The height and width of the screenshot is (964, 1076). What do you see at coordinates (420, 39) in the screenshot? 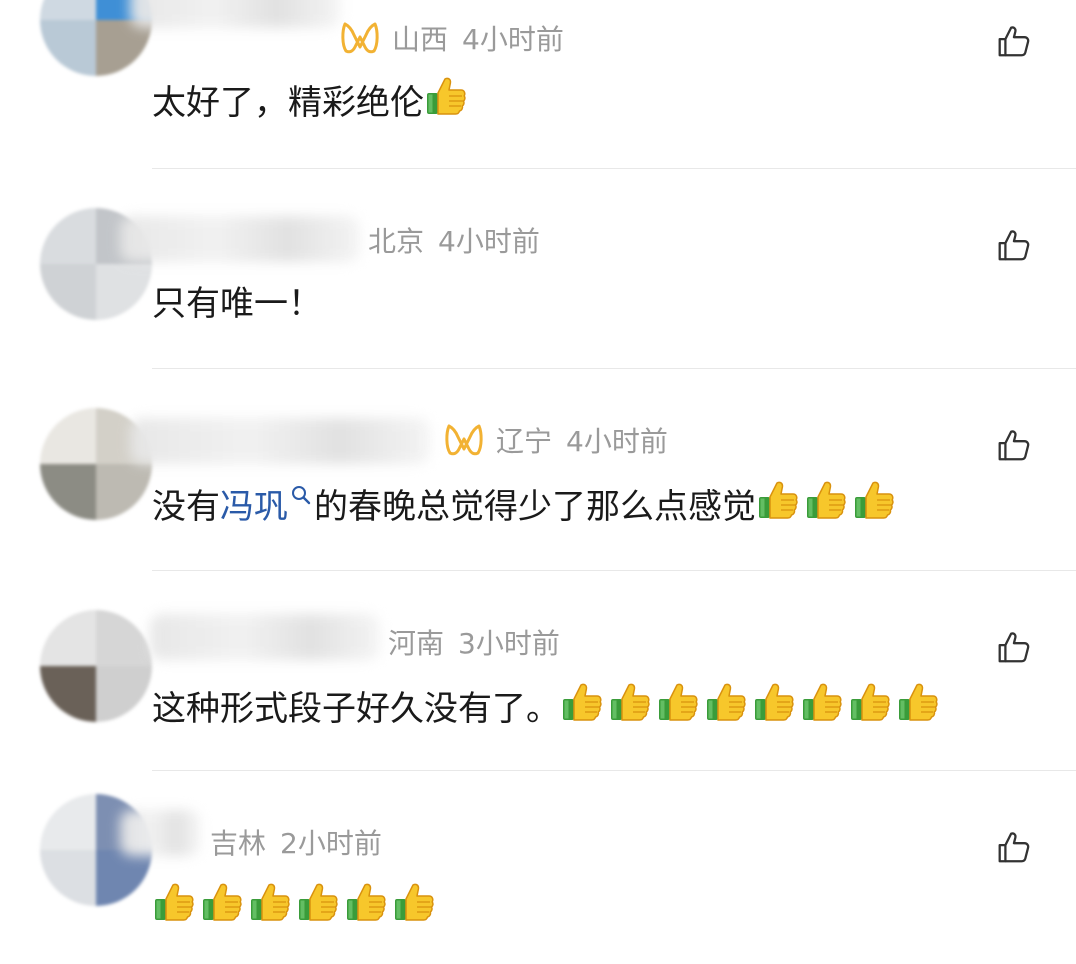
I see `location-label: 山西` at bounding box center [420, 39].